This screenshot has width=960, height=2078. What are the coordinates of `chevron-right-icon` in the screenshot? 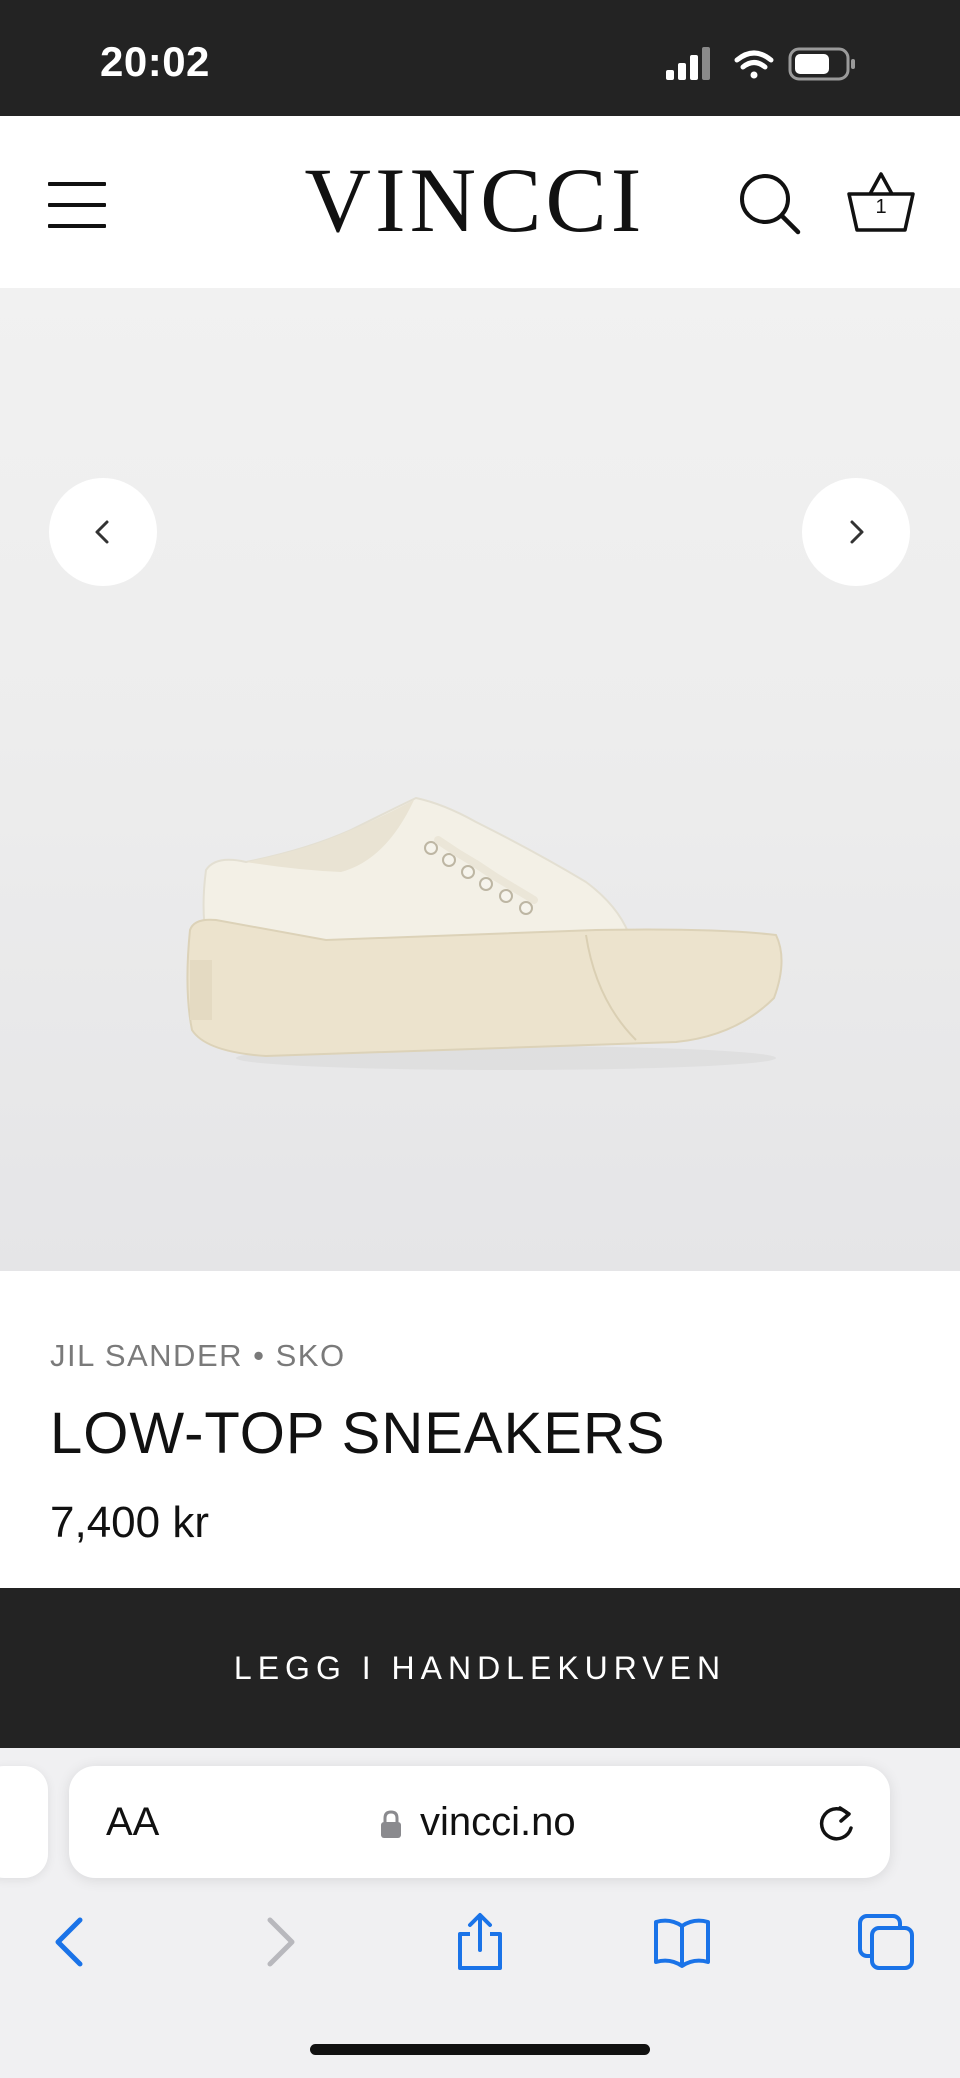 It's located at (857, 532).